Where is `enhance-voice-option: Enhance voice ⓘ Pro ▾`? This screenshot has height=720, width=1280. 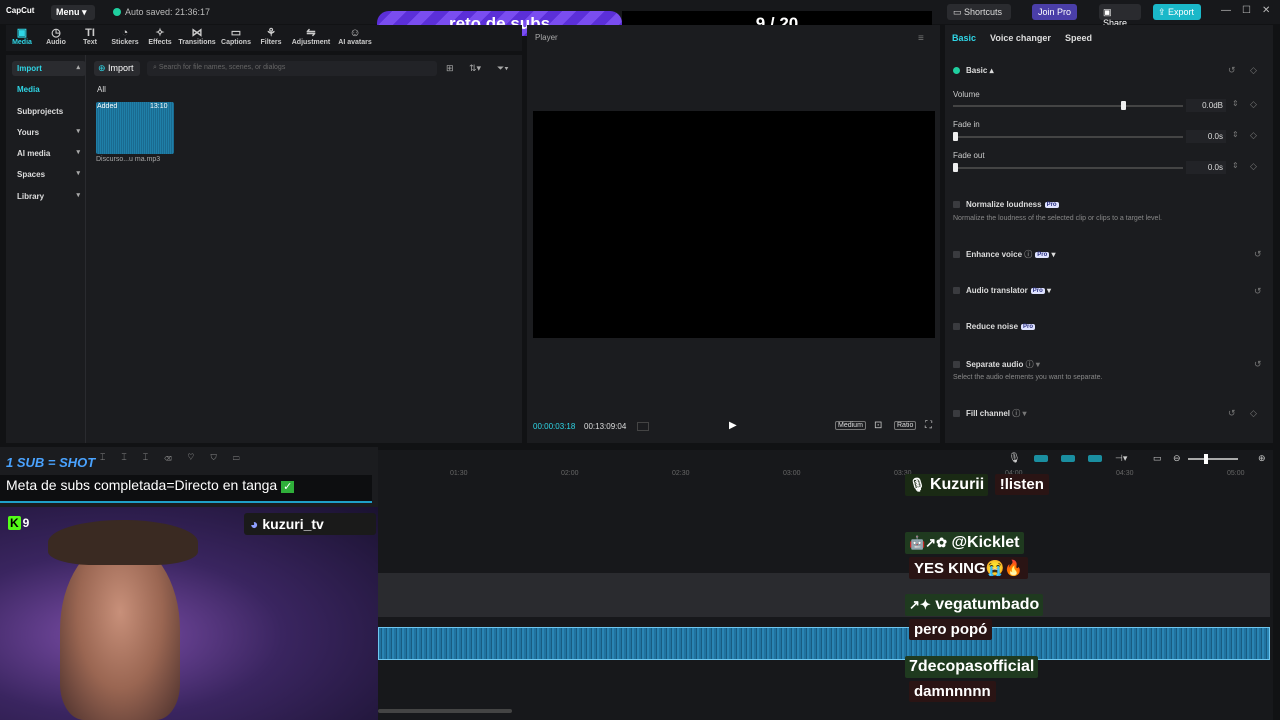
enhance-voice-option: Enhance voice ⓘ Pro ▾ is located at coordinates (1004, 254).